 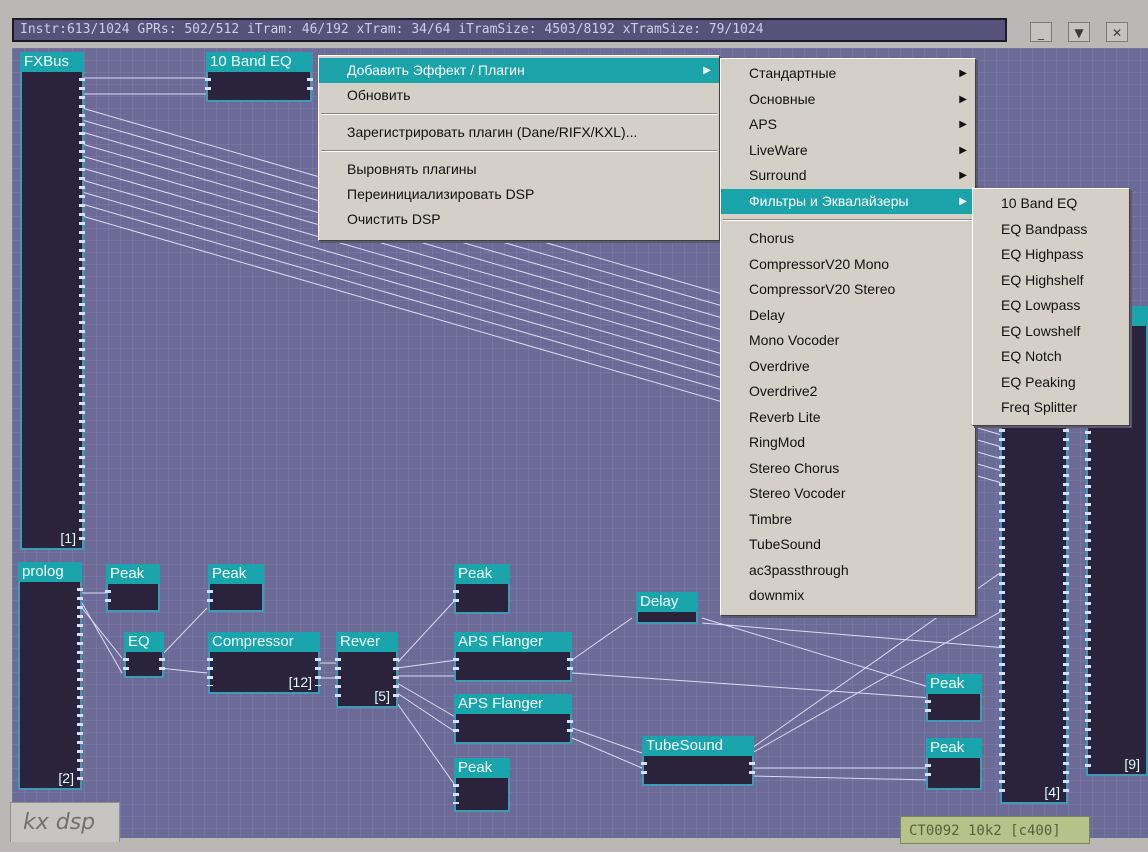 I want to click on menu-item-refresh: Обновить, so click(x=519, y=95).